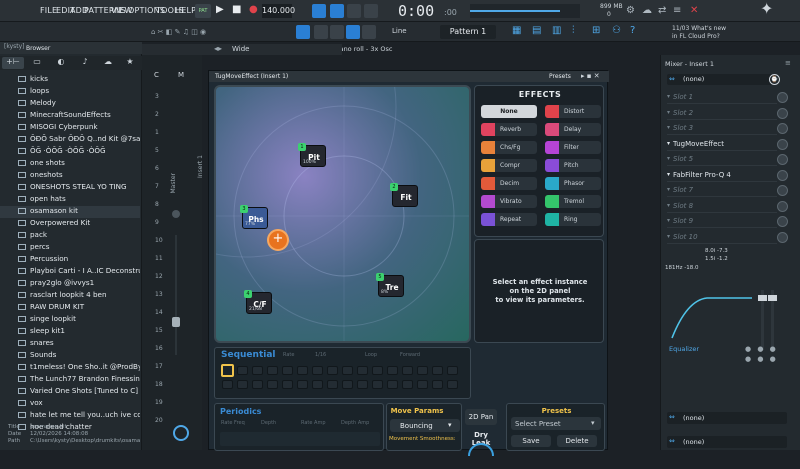  What do you see at coordinates (70, 80) in the screenshot?
I see `browser-item: kicks` at bounding box center [70, 80].